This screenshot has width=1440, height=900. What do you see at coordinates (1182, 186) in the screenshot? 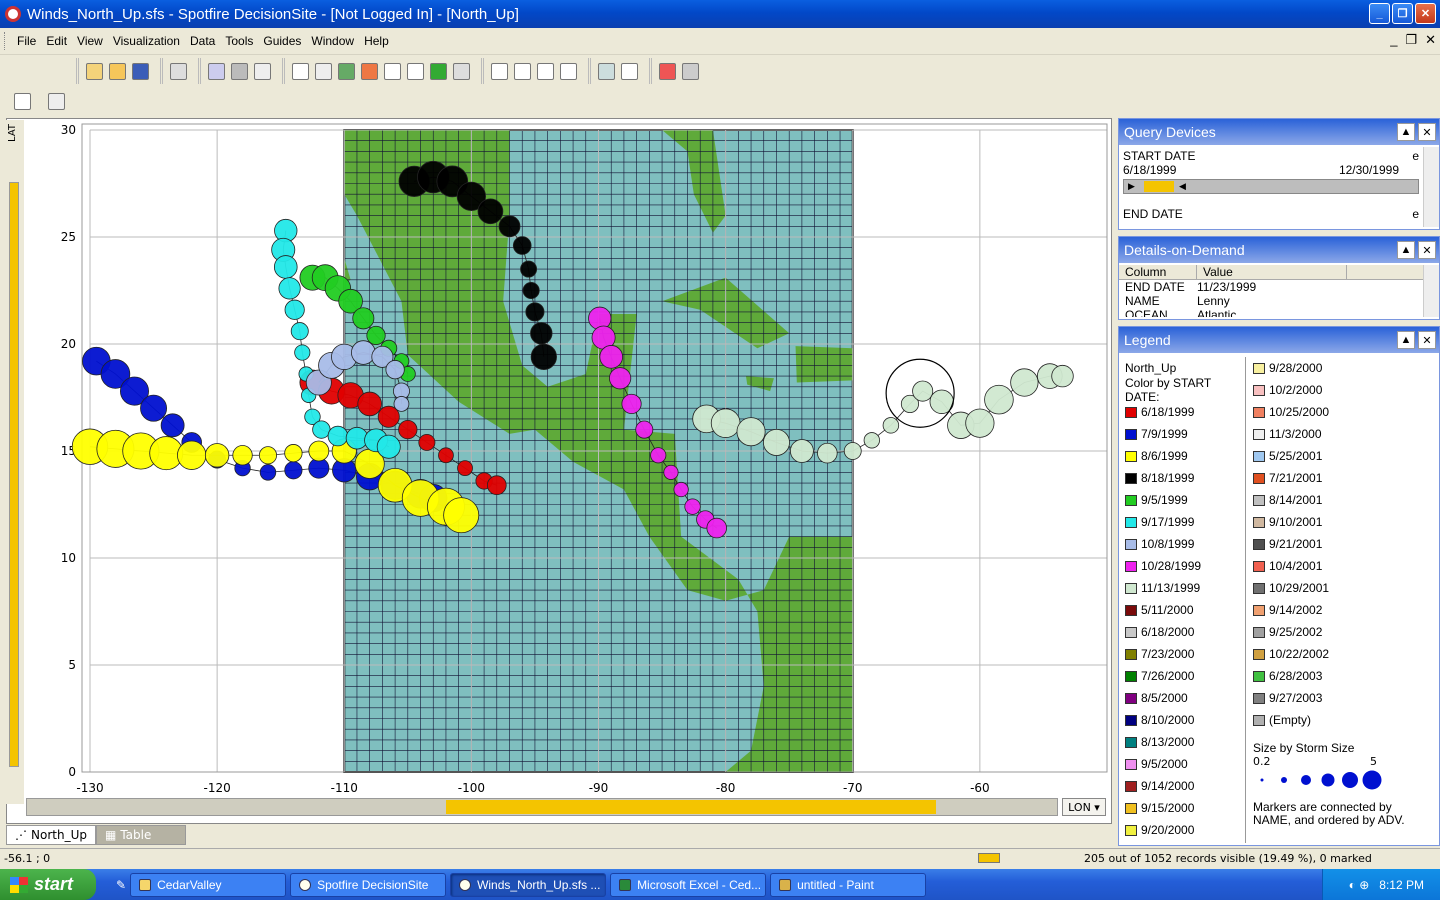
I see `slider-right-handle: ◀` at bounding box center [1182, 186].